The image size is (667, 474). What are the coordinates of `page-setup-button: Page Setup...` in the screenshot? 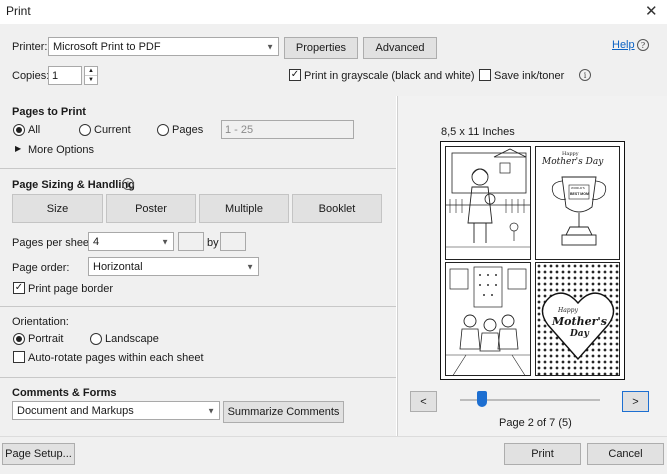 It's located at (38, 454).